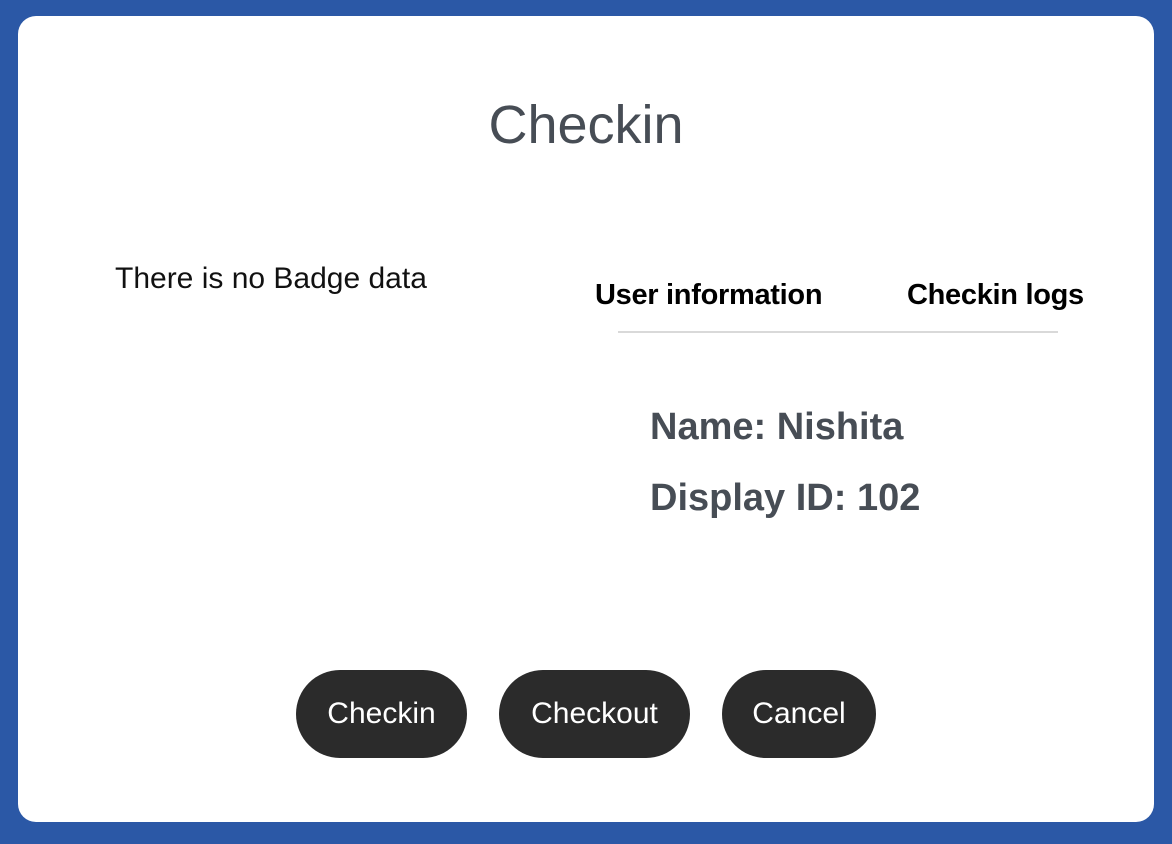 The width and height of the screenshot is (1172, 844). Describe the element at coordinates (839, 306) in the screenshot. I see `info-tabs: User information Checkin logs` at that location.